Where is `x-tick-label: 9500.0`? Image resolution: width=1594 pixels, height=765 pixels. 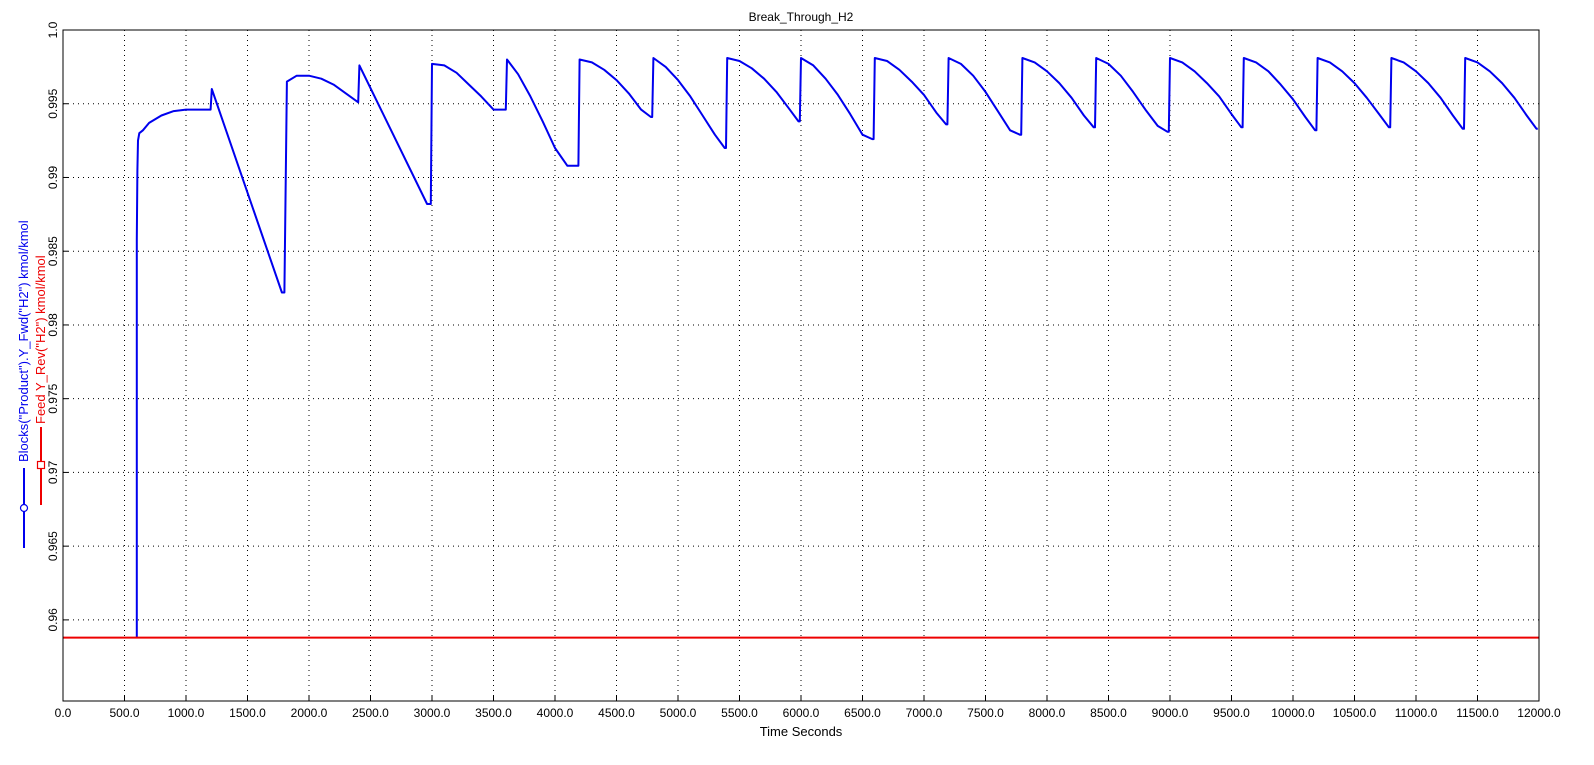 x-tick-label: 9500.0 is located at coordinates (1231, 713).